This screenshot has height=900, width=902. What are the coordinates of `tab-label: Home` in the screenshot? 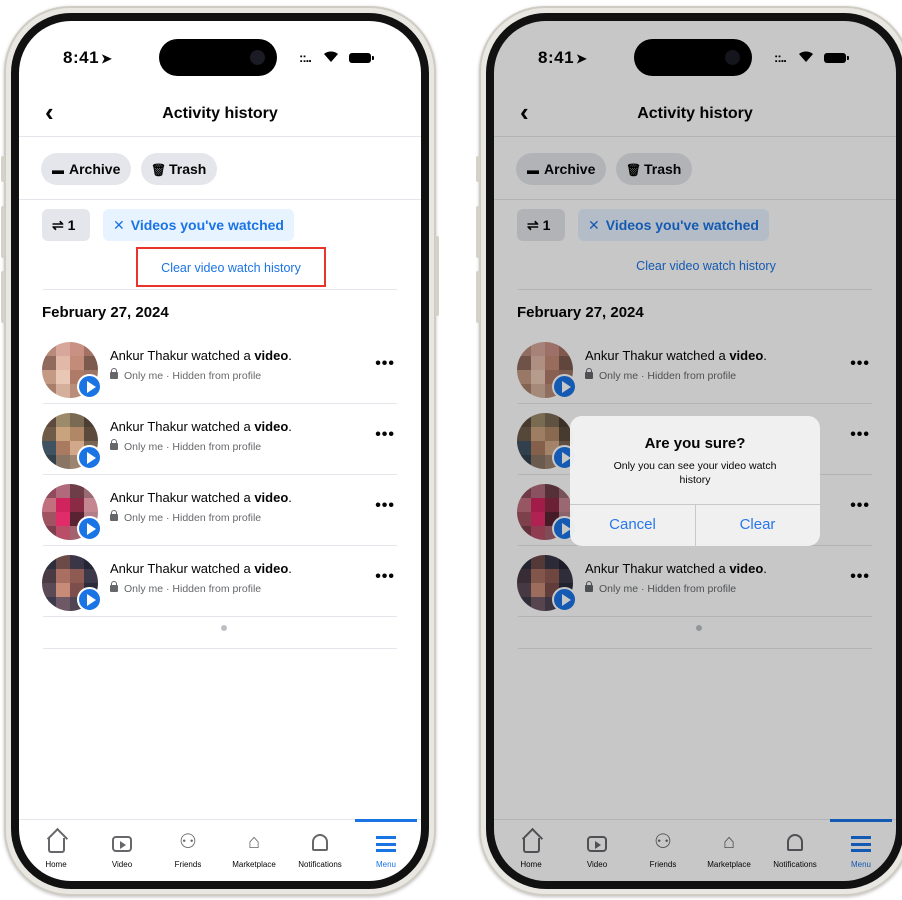 It's located at (56, 864).